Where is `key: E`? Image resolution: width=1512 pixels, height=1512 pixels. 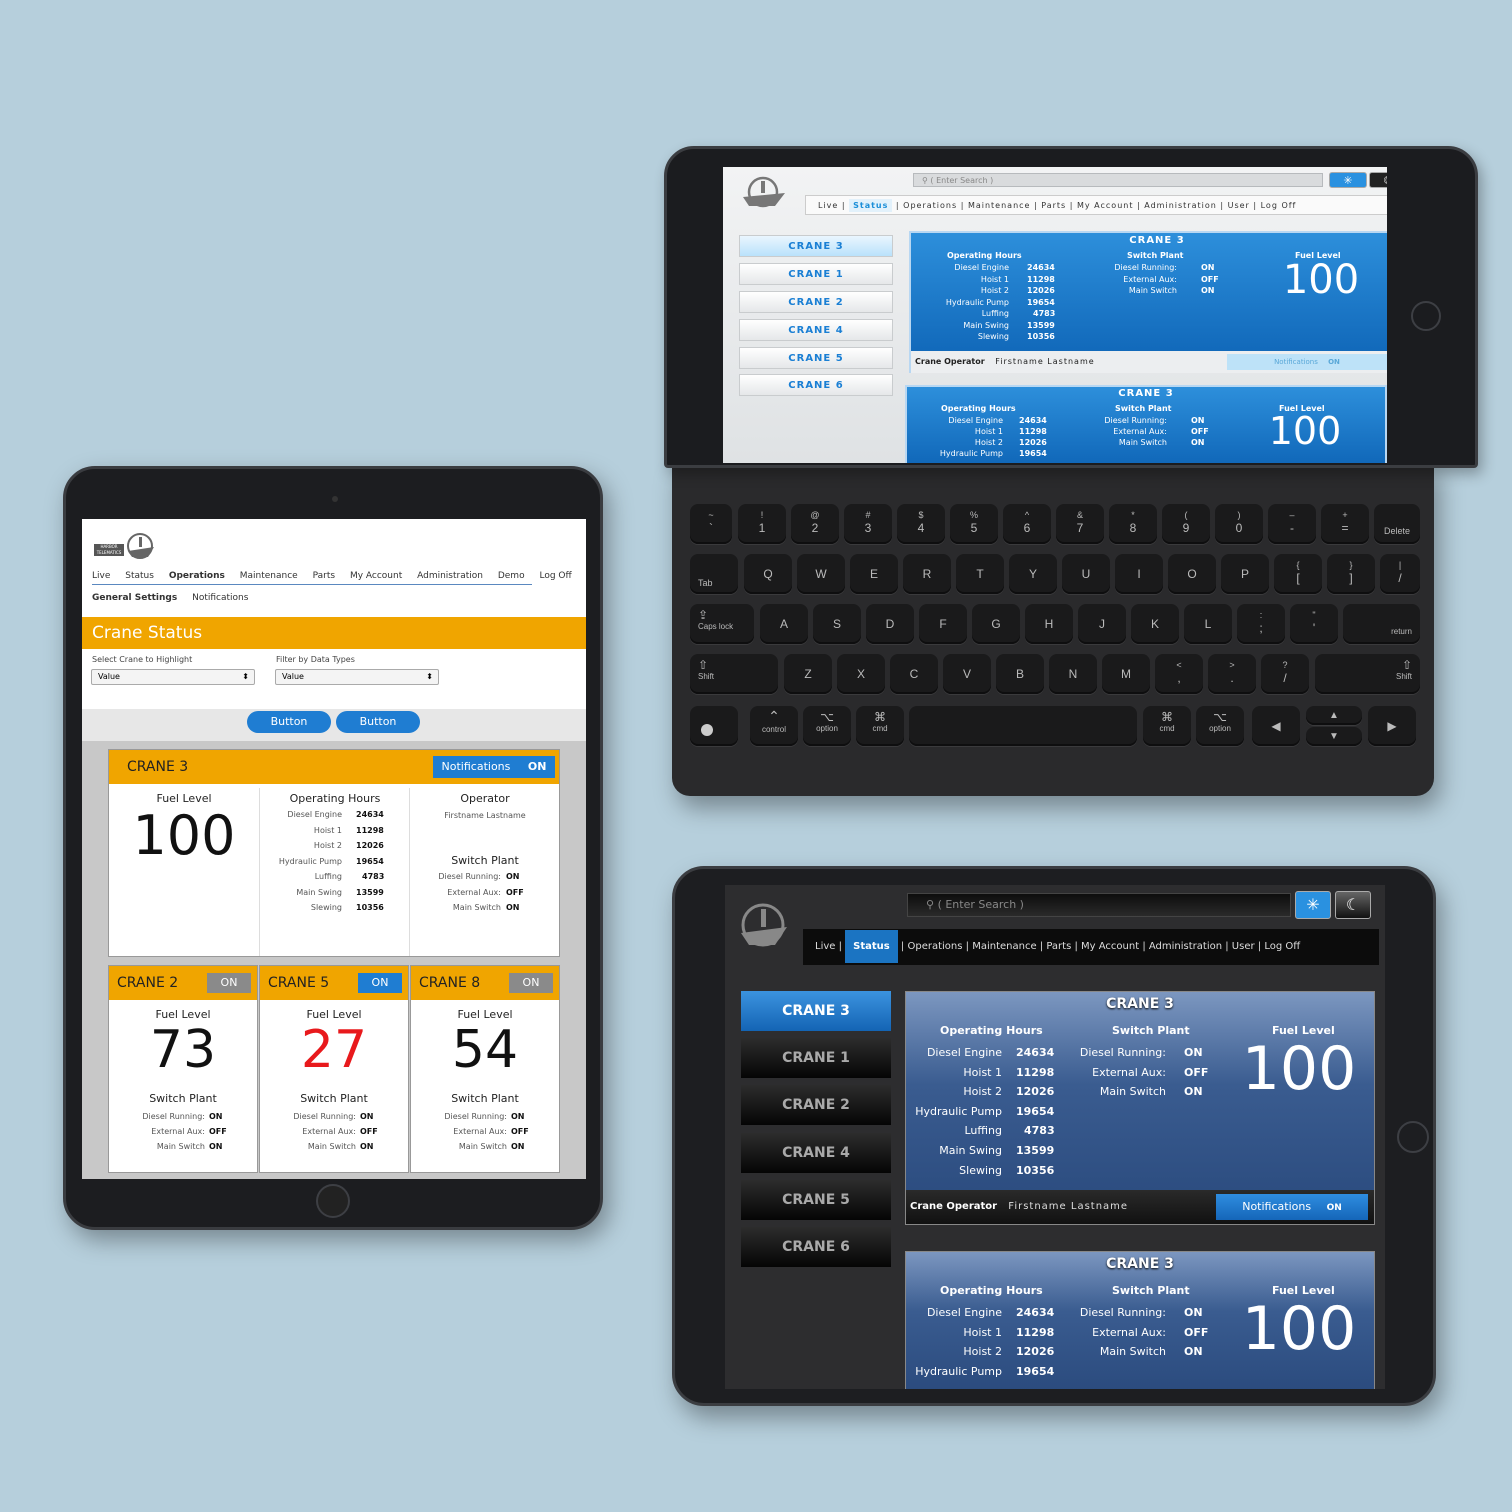 key: E is located at coordinates (874, 574).